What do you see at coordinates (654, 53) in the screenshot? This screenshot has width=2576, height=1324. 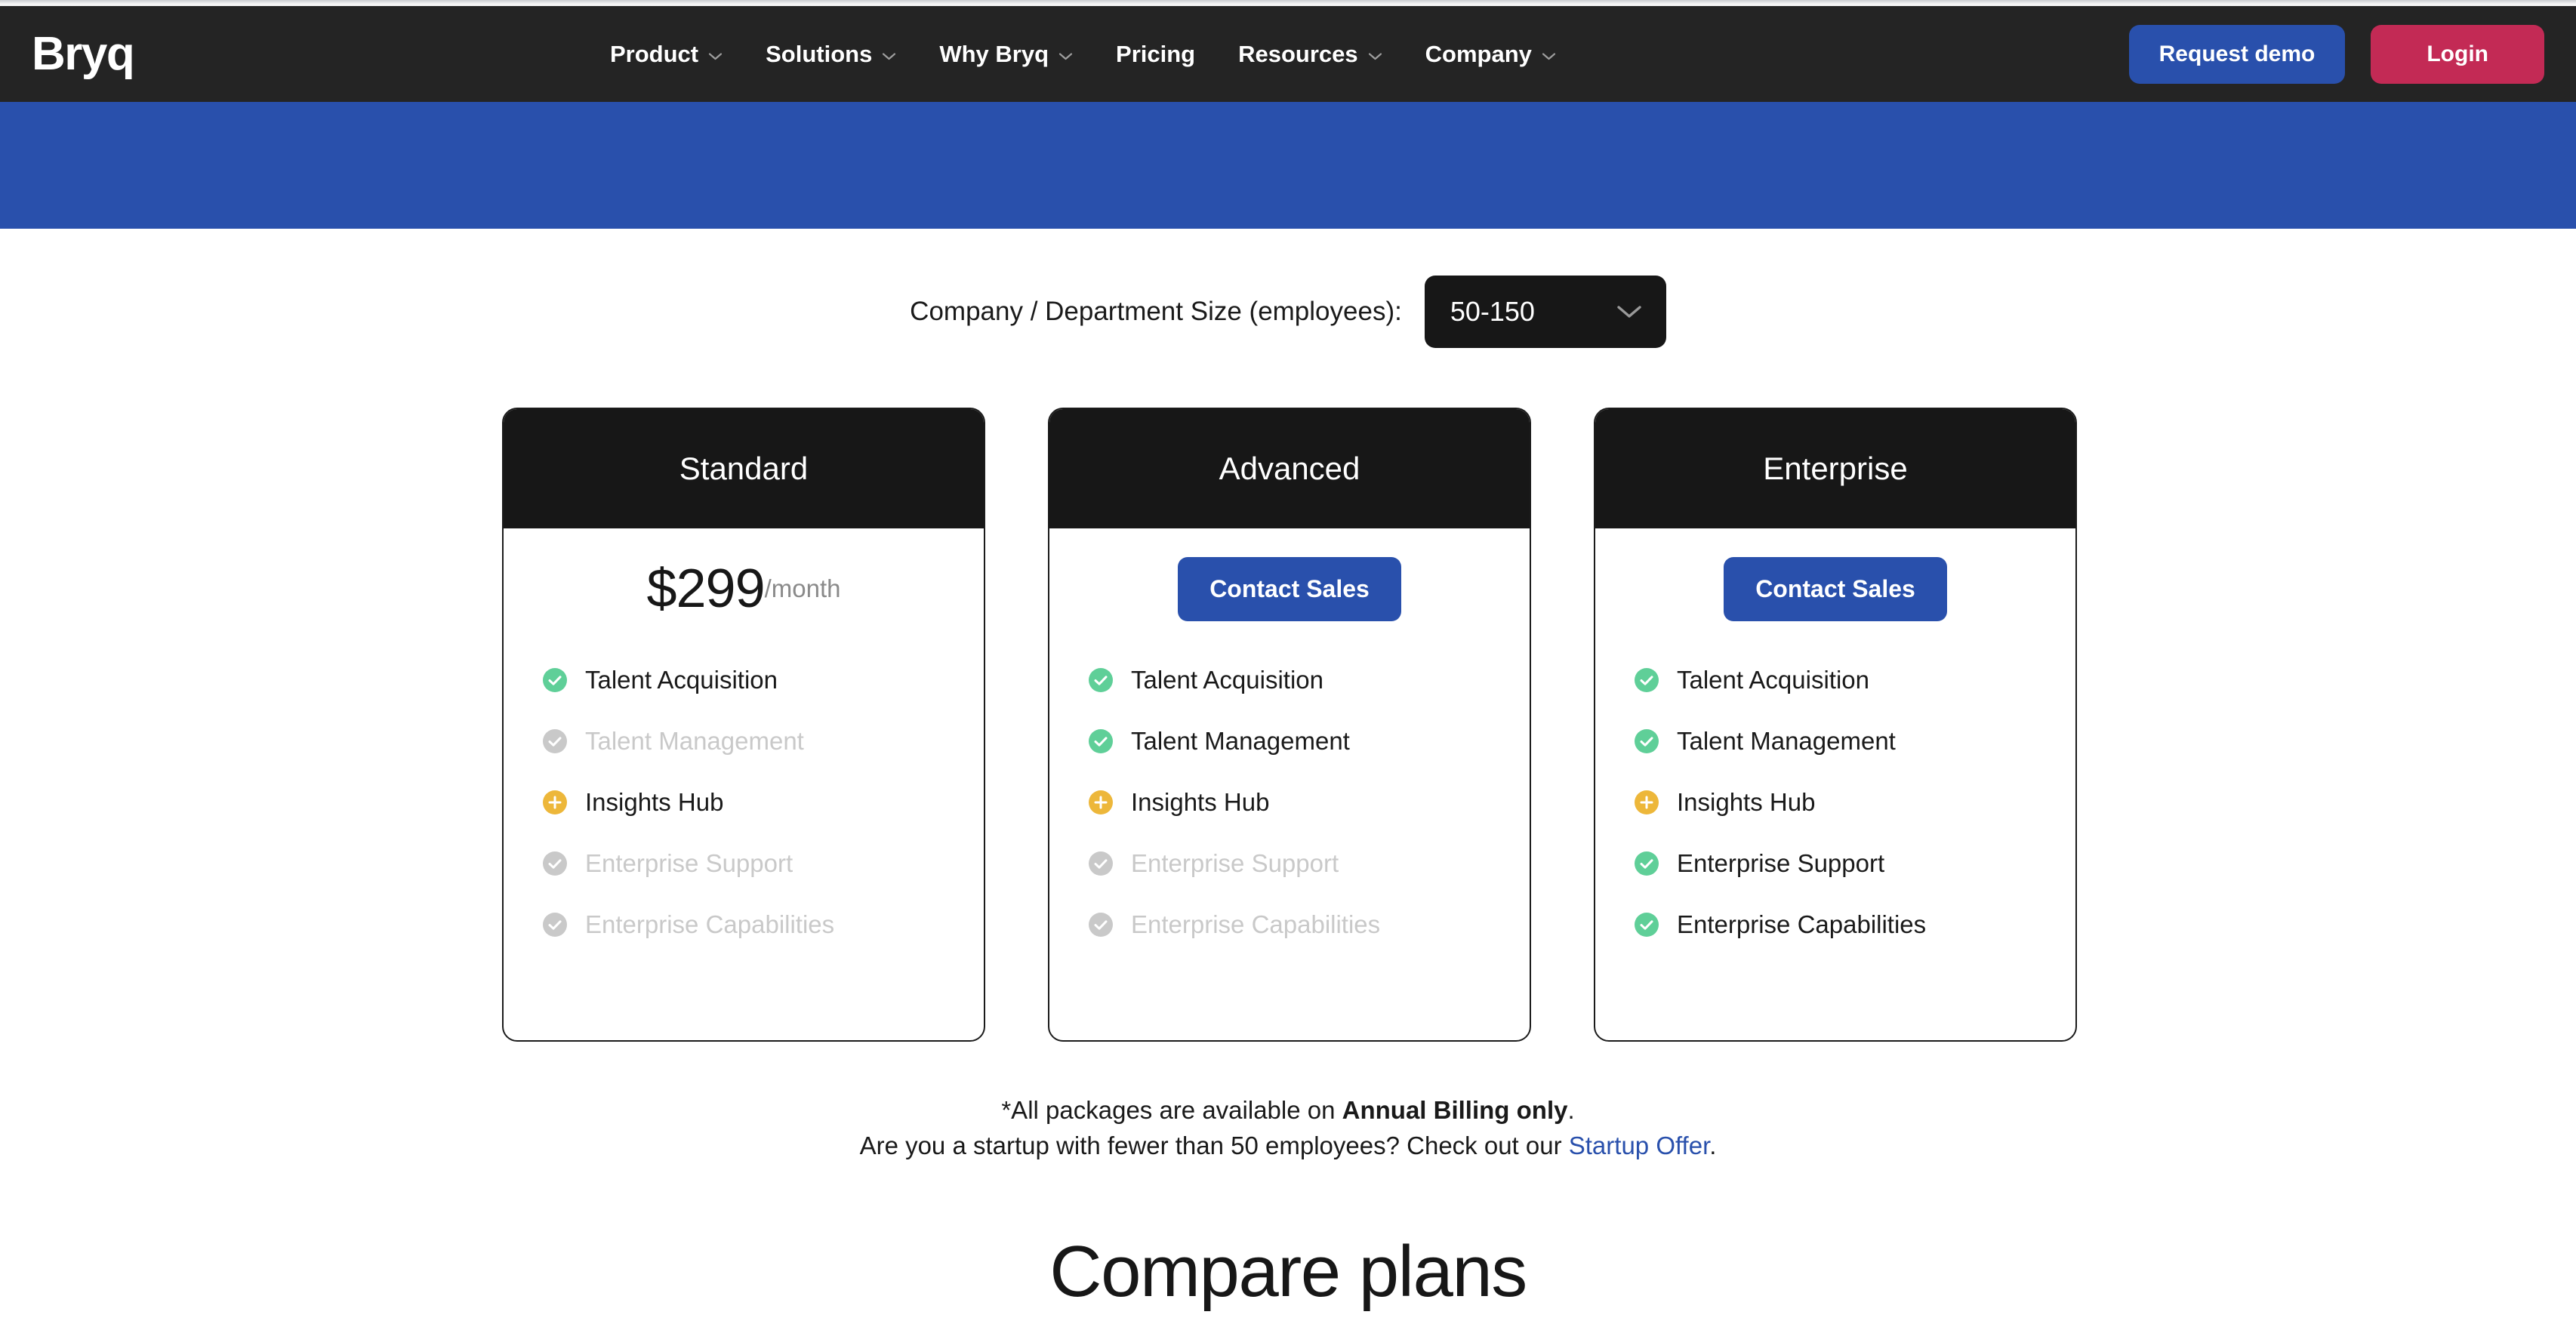 I see `nav-item-label: Product` at bounding box center [654, 53].